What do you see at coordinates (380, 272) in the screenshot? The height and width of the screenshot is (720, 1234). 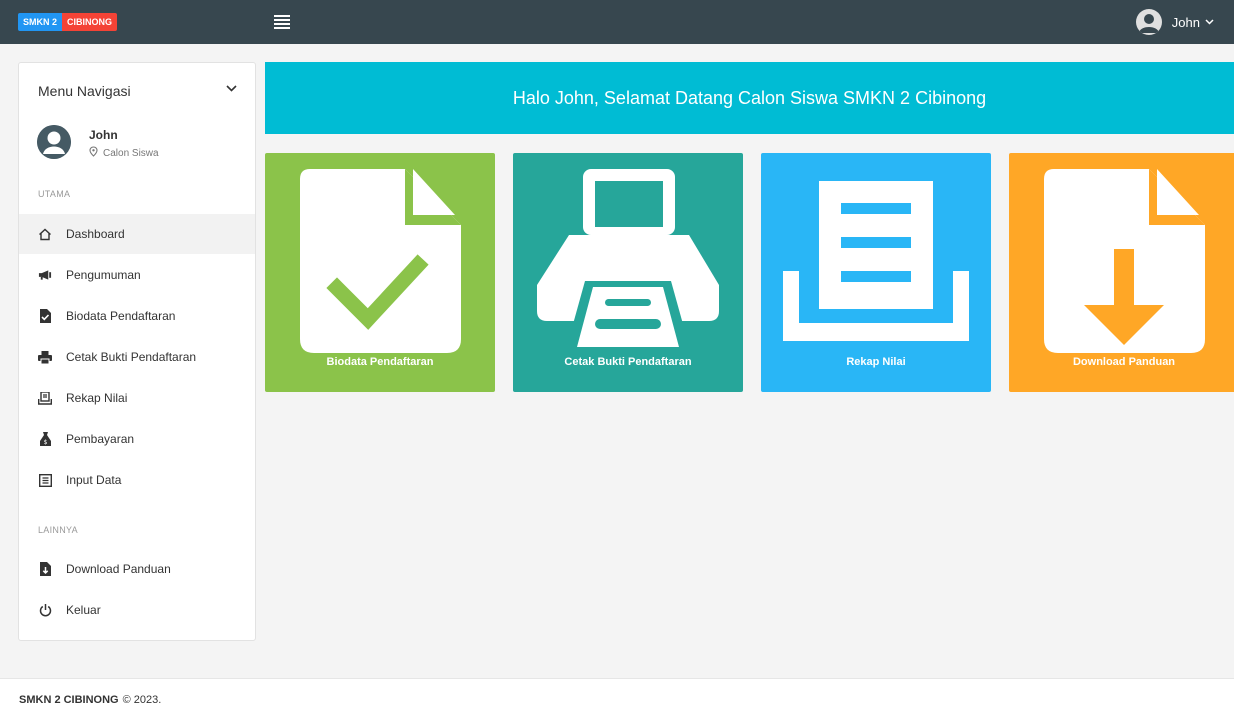 I see `tile-biodata-pendaftaran: Biodata Pendaftaran` at bounding box center [380, 272].